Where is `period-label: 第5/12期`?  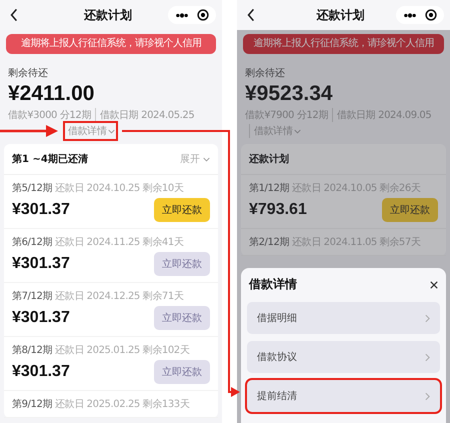 period-label: 第5/12期 is located at coordinates (32, 188).